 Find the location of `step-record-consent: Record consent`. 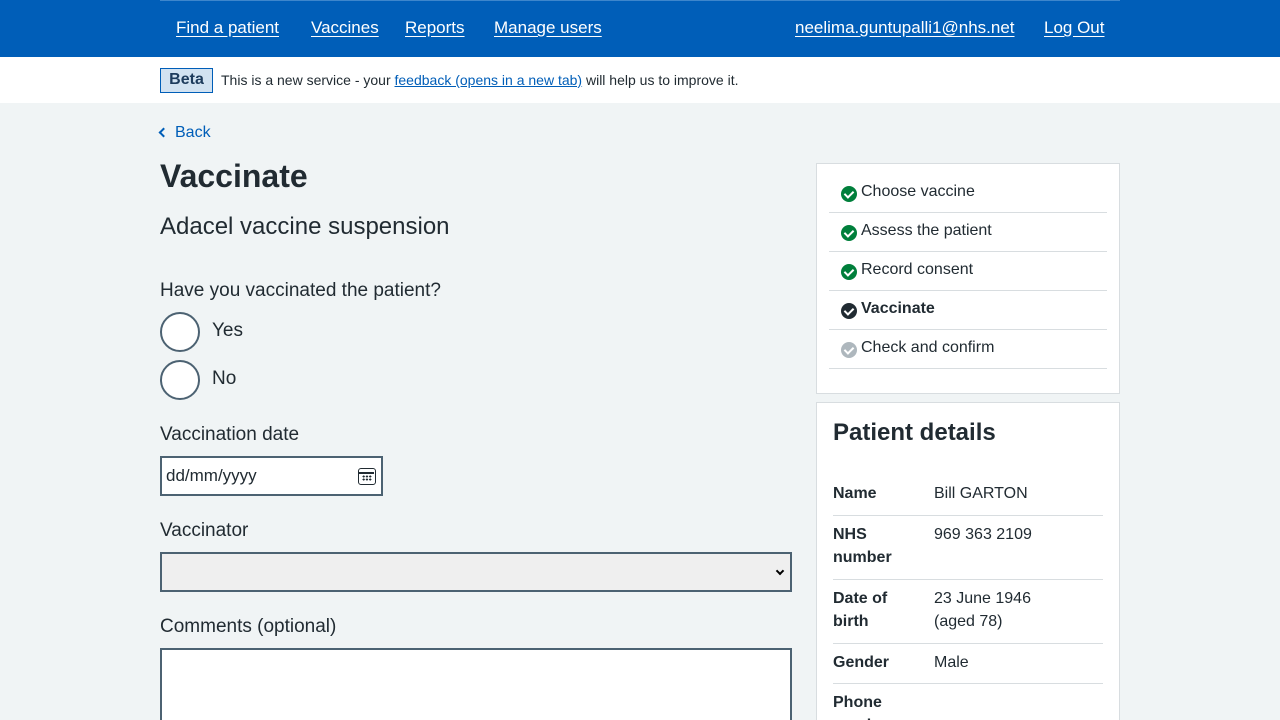

step-record-consent: Record consent is located at coordinates (968, 271).